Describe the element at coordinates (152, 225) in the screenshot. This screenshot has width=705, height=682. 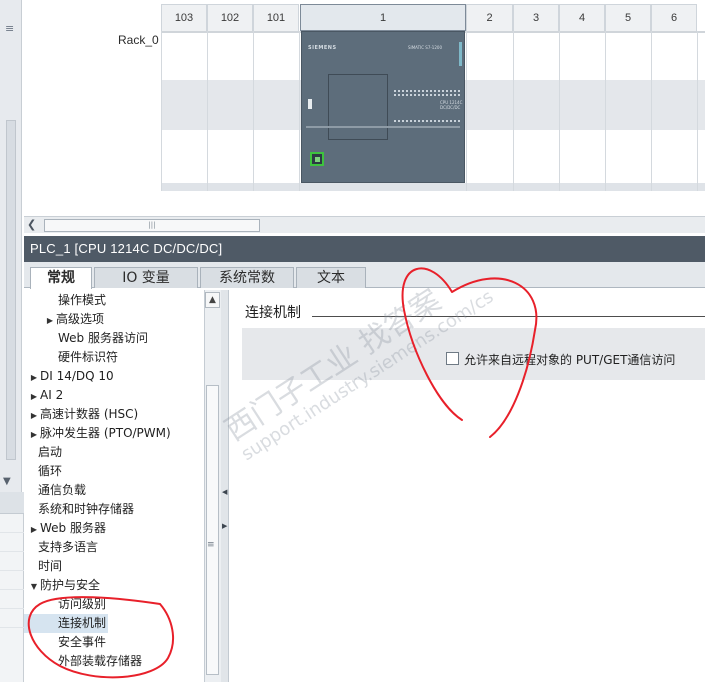
I see `scrollbar-thumb: |||` at that location.